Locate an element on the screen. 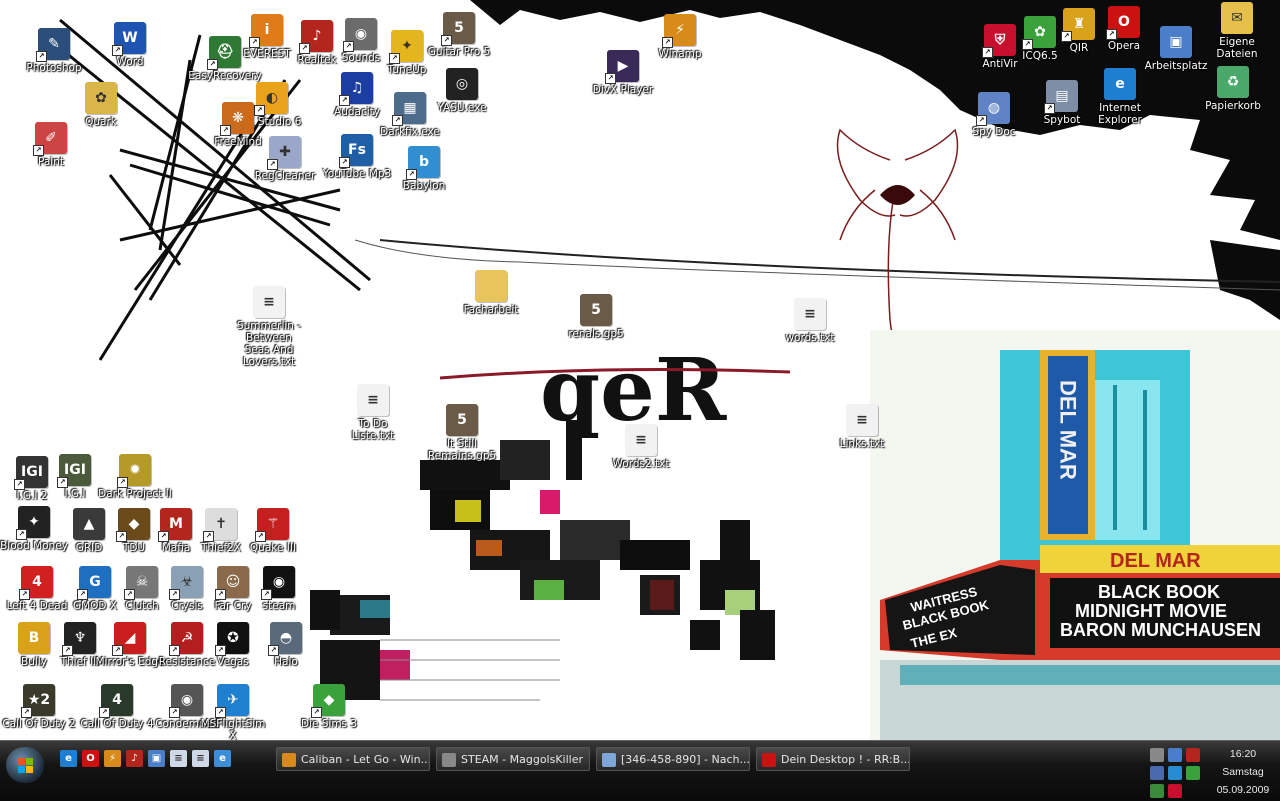 This screenshot has width=1280, height=801. ie2-quicklaunch-icon: e is located at coordinates (222, 758).